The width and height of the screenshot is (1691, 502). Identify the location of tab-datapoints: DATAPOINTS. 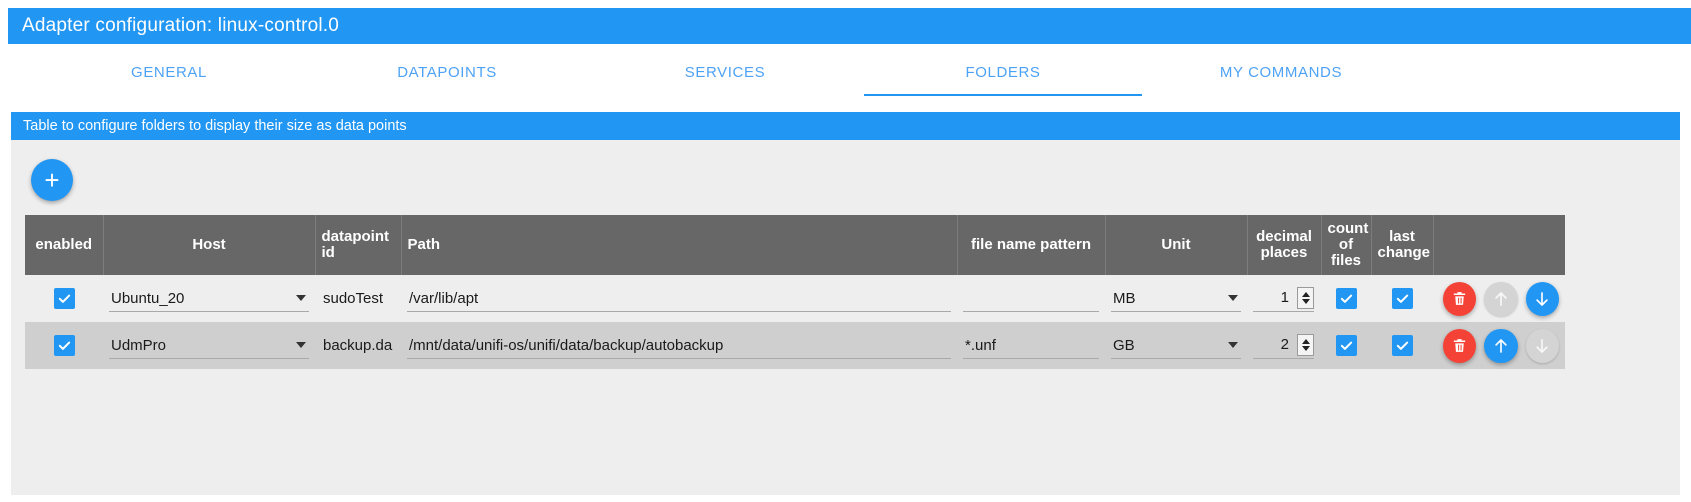
(447, 72).